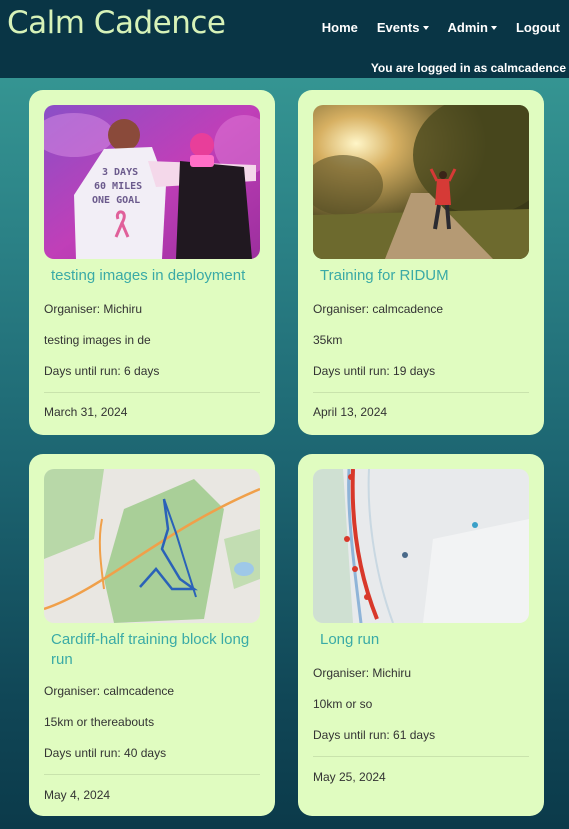  Describe the element at coordinates (118, 186) in the screenshot. I see `shirt-text-line-2: 60 MILES` at that location.